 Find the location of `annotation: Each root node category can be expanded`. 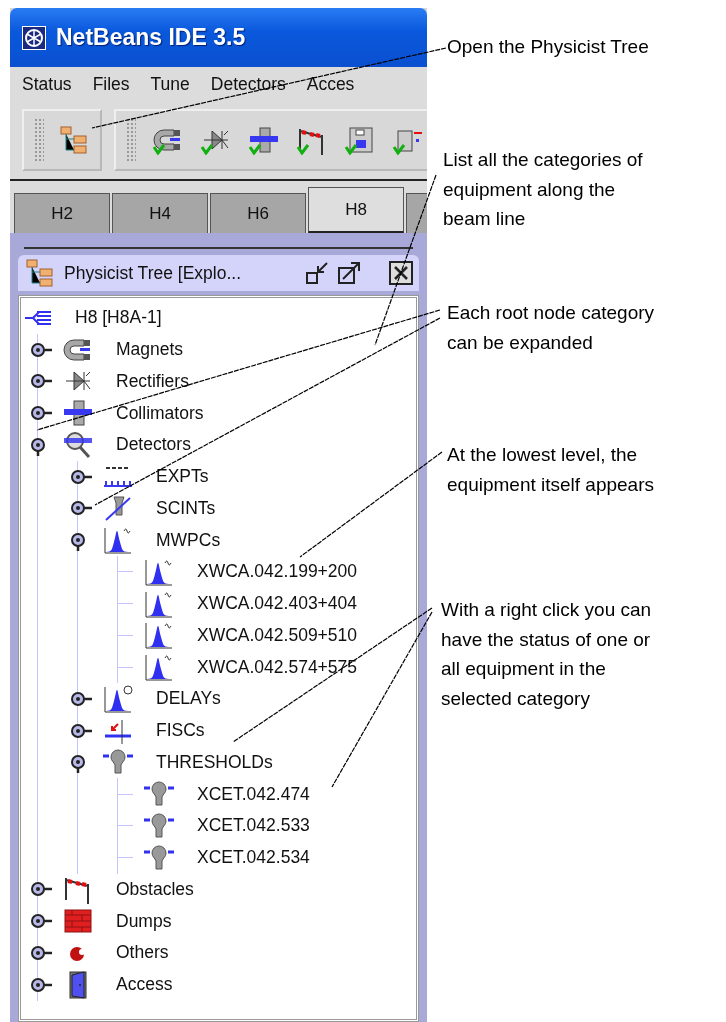

annotation: Each root node category can be expanded is located at coordinates (551, 328).